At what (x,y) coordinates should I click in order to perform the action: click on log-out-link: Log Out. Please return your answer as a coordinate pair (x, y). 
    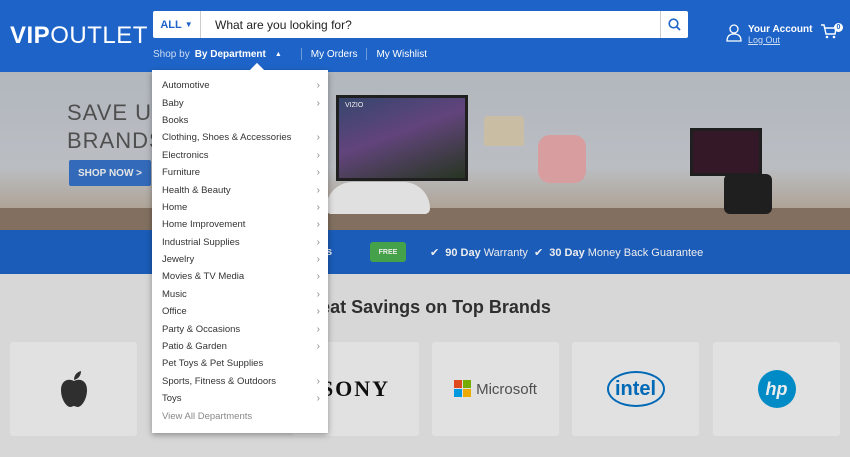
    Looking at the image, I should click on (780, 40).